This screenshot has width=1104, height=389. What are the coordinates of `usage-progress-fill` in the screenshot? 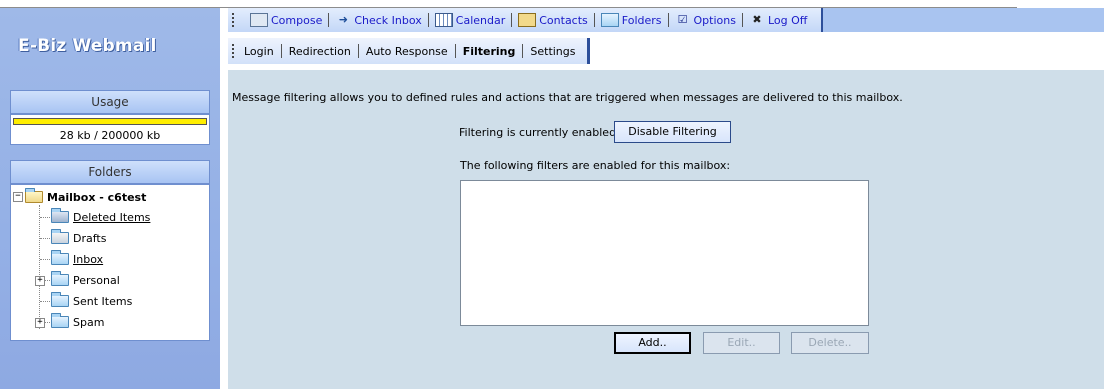 It's located at (110, 121).